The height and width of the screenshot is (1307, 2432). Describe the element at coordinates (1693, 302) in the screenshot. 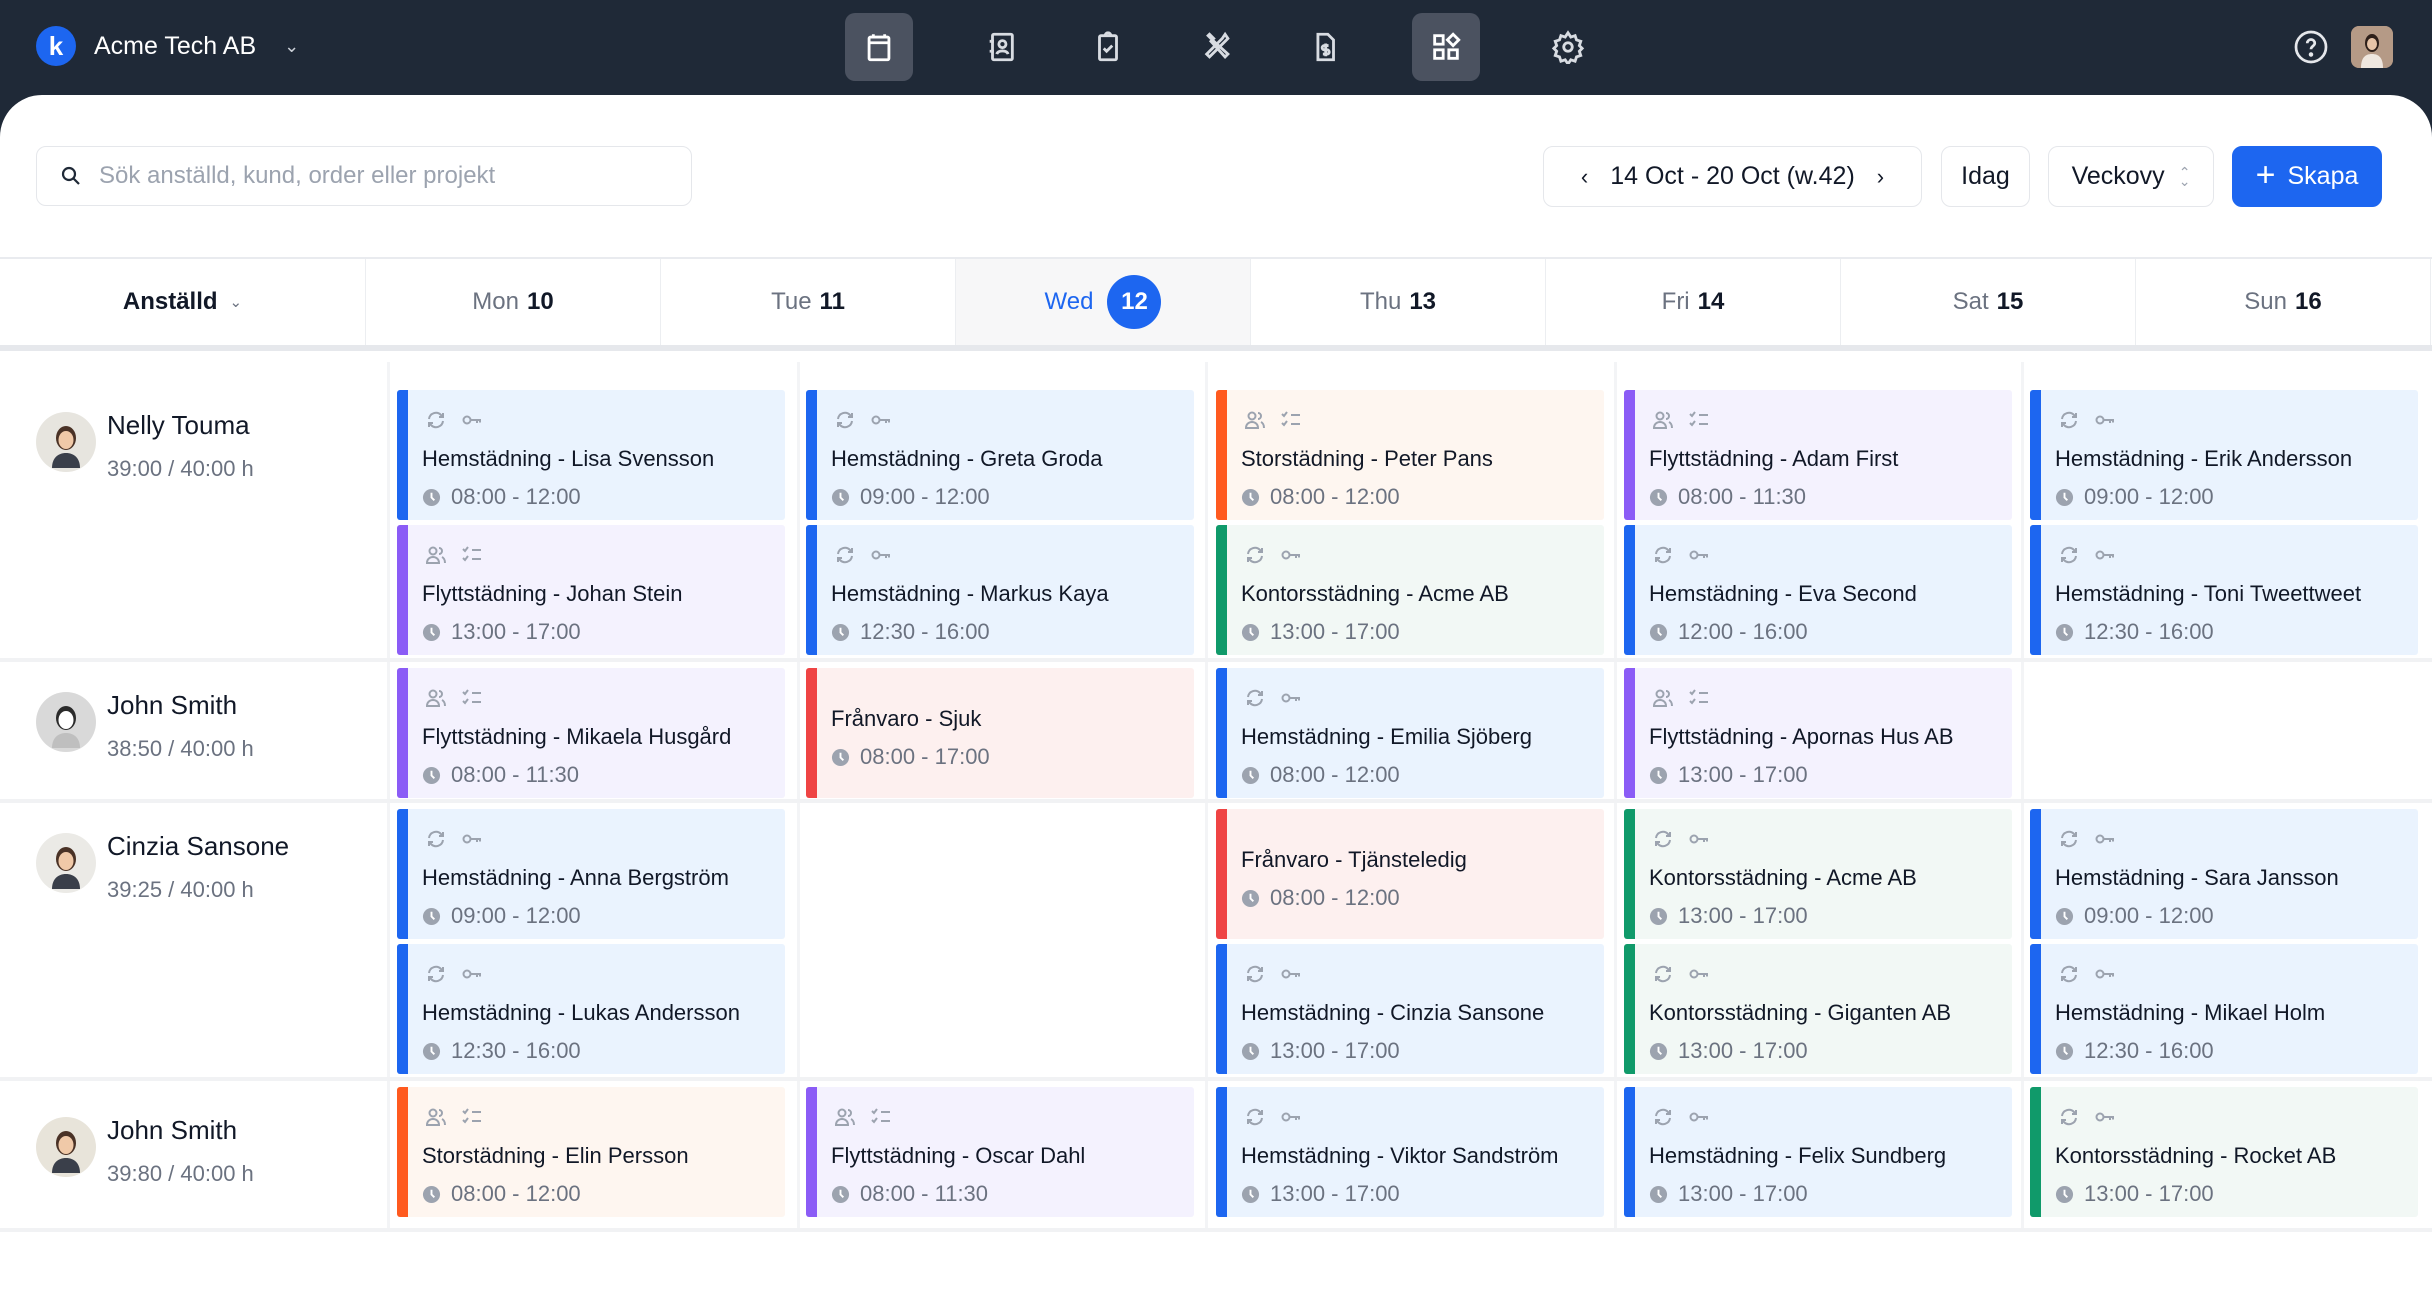

I see `day-header-fri: Fri 14` at that location.